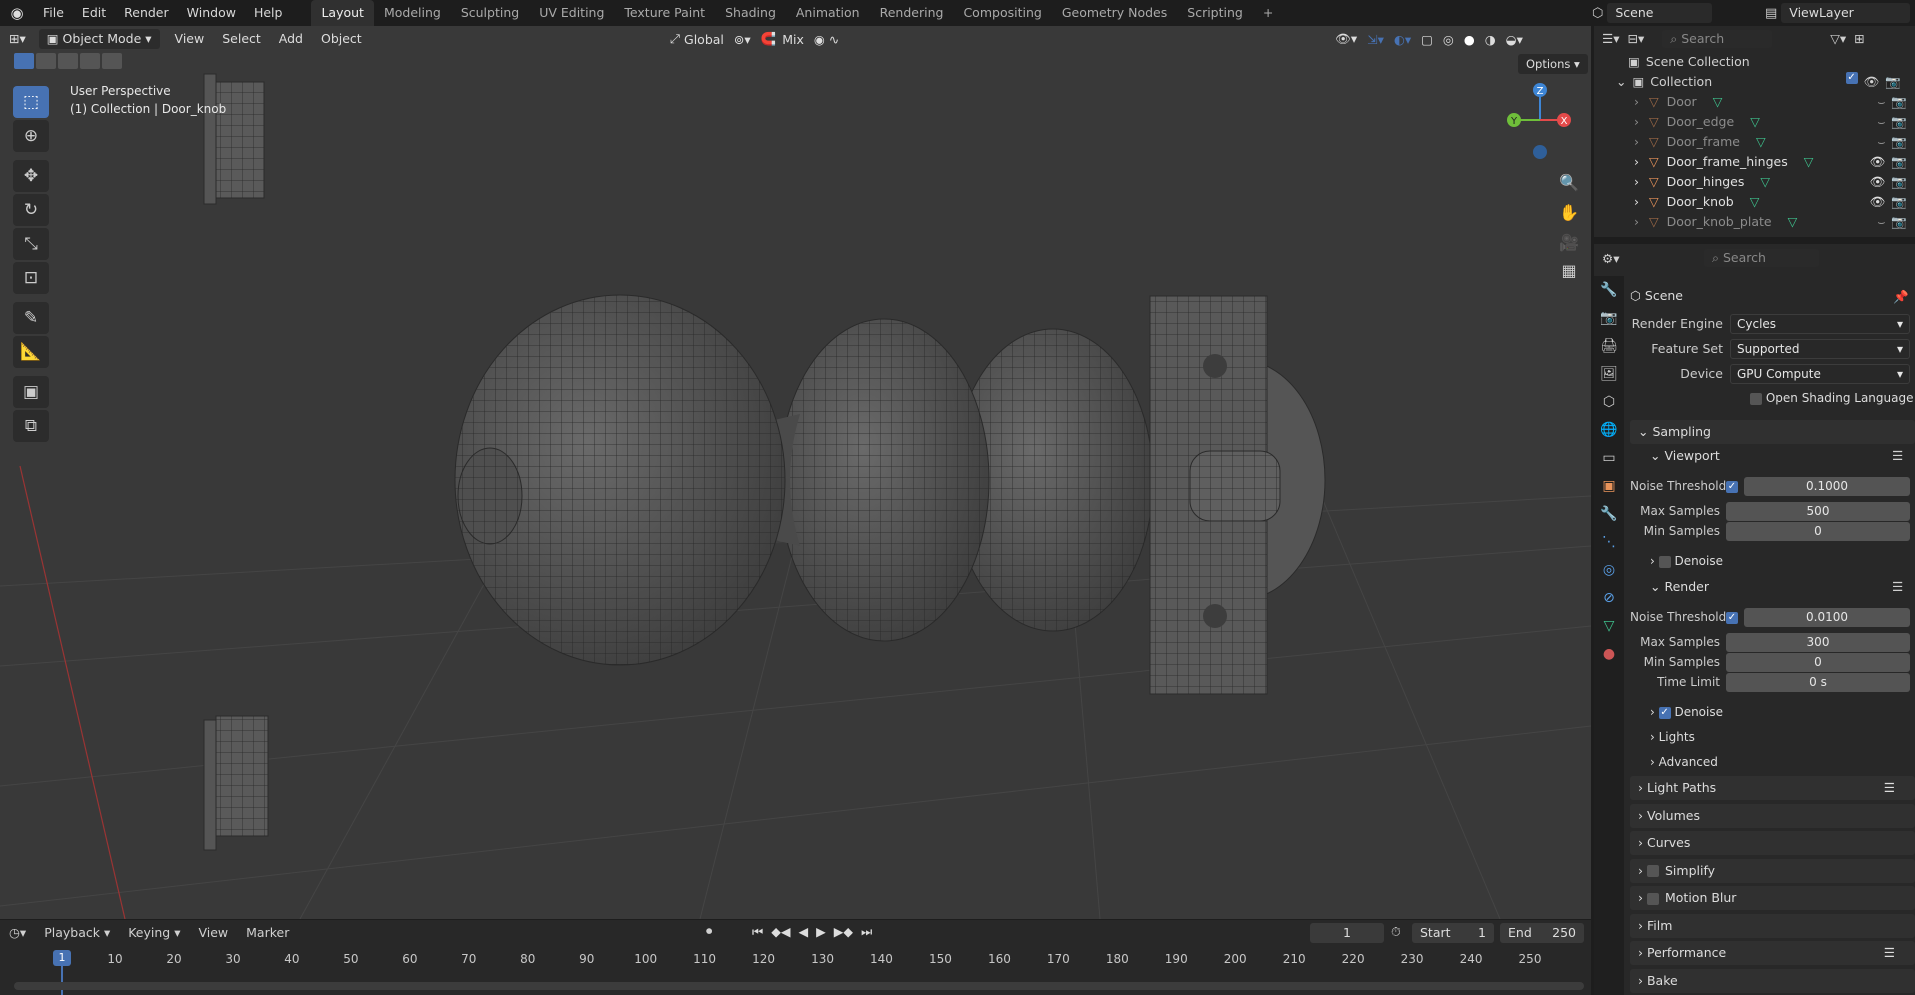 This screenshot has width=1915, height=995. What do you see at coordinates (31, 352) in the screenshot?
I see `measure-tool-icon: 📐` at bounding box center [31, 352].